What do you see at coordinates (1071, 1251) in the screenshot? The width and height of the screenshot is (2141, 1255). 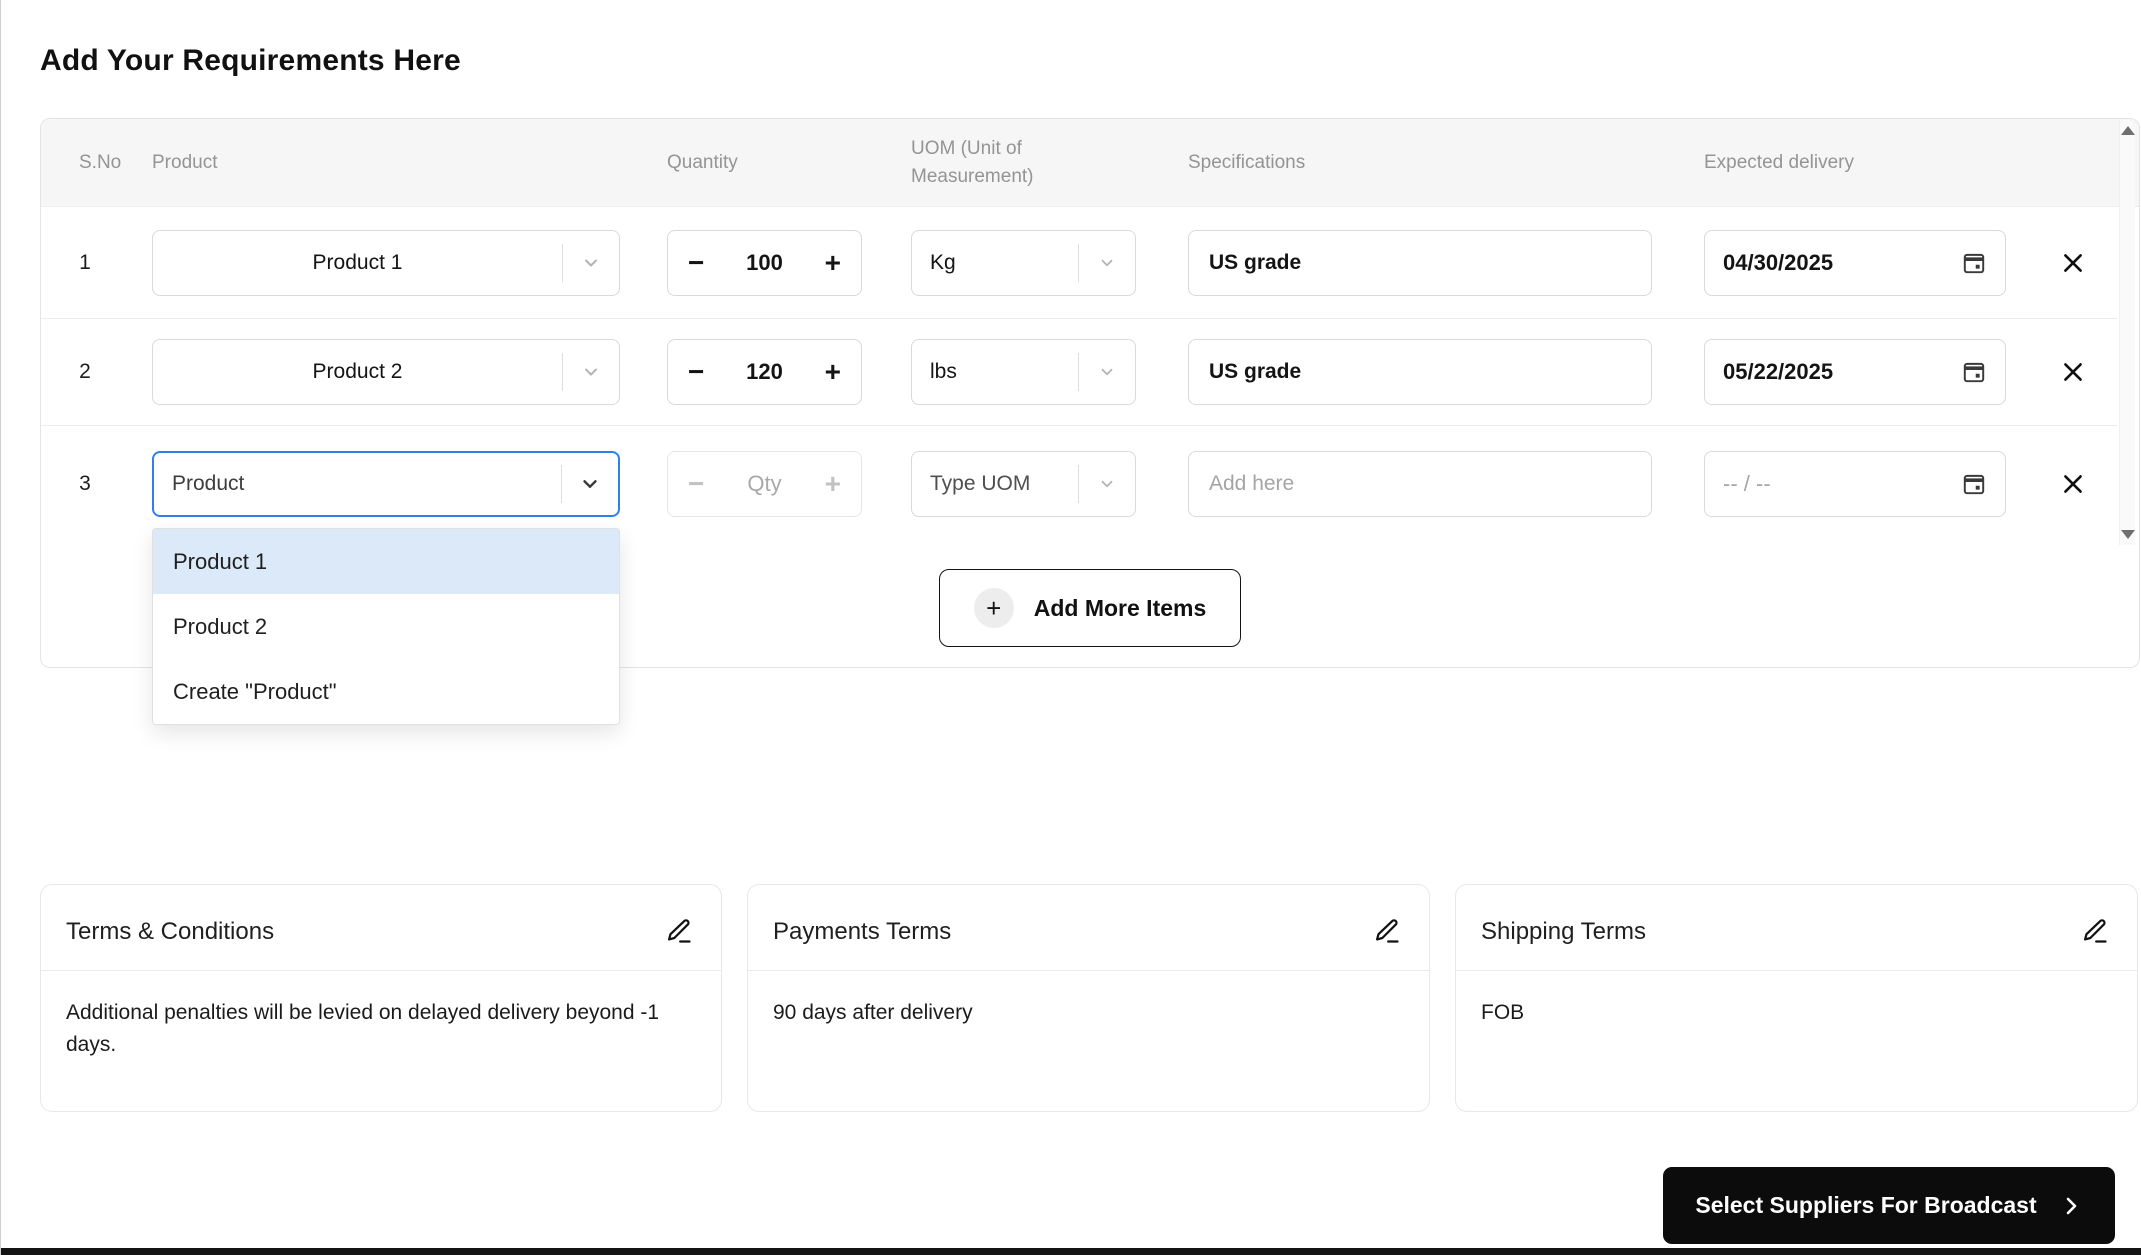 I see `bottom-divider` at bounding box center [1071, 1251].